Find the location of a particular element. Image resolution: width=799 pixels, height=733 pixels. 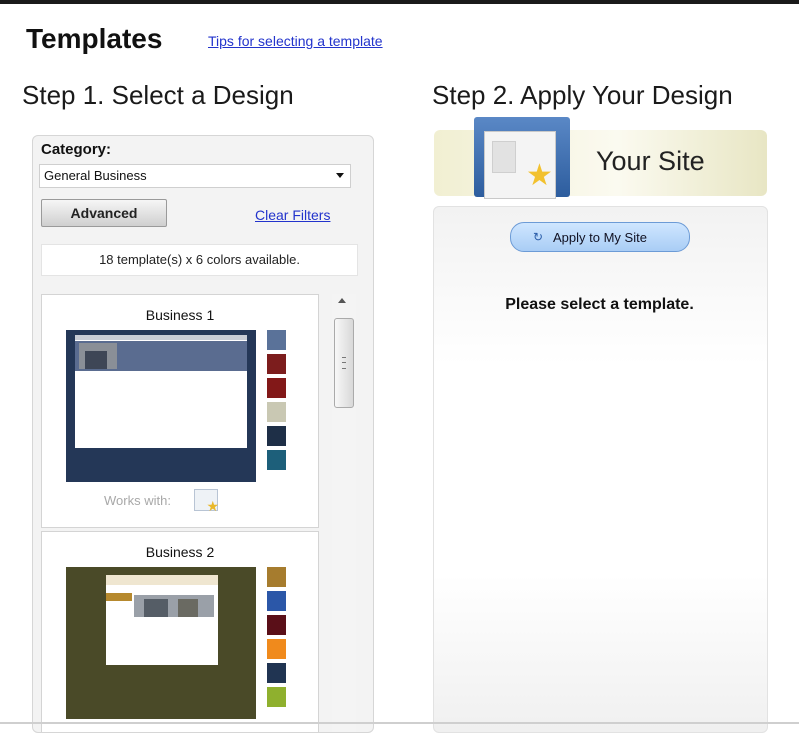

clear-filters-link: Clear Filters is located at coordinates (292, 215).